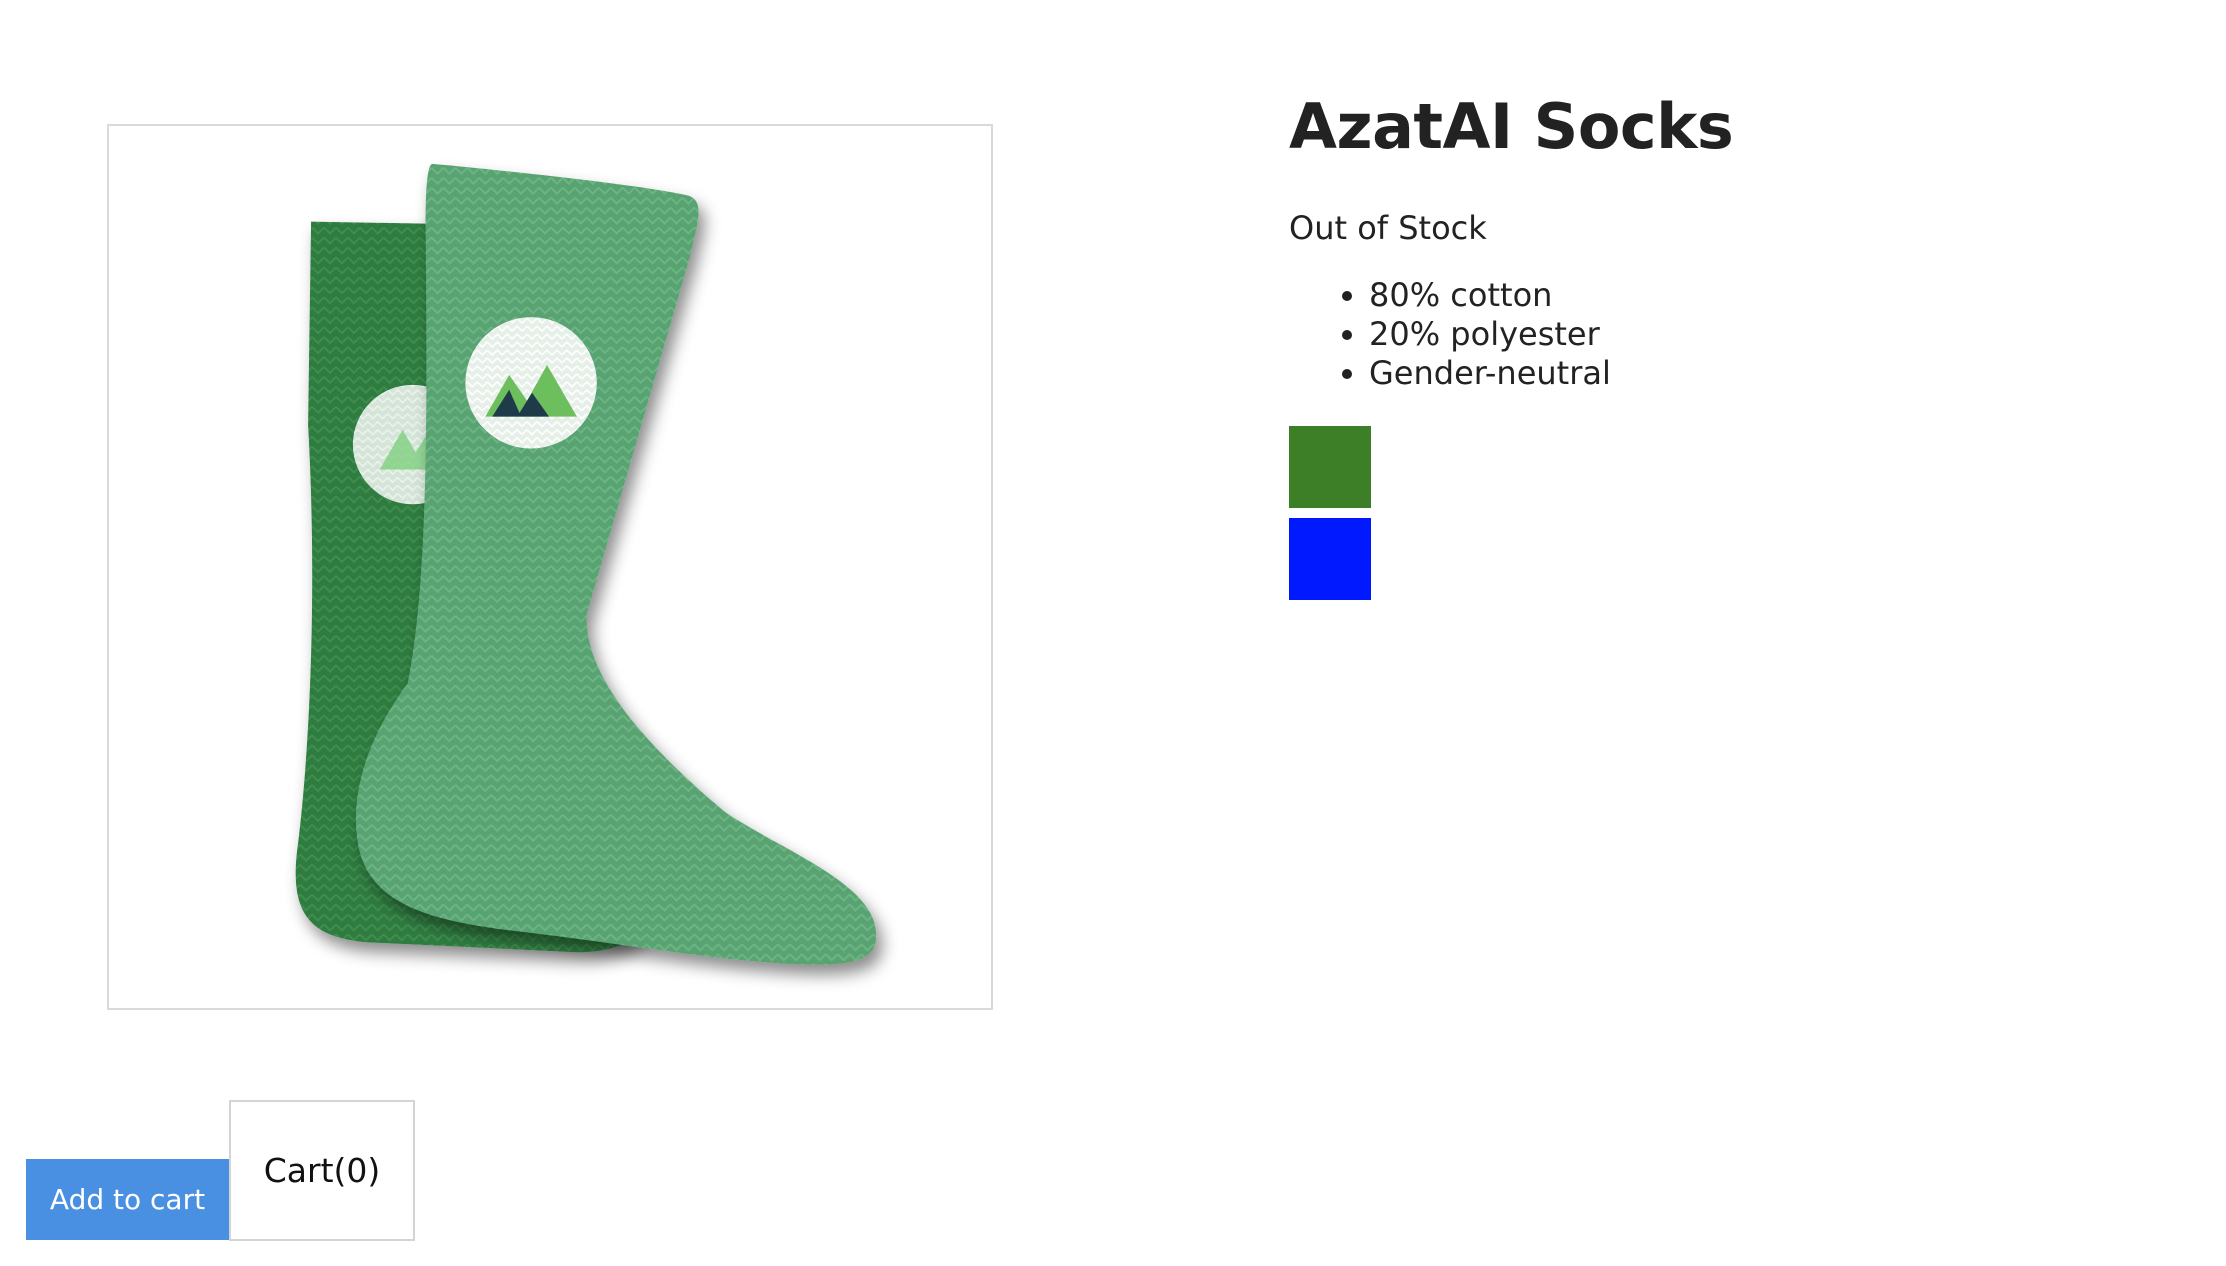  I want to click on front-sock, so click(616, 564).